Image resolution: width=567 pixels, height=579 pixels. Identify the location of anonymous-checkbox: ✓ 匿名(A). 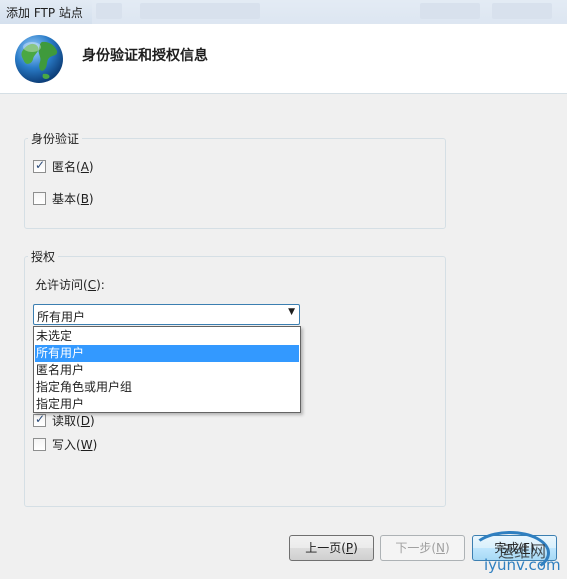
(63, 166).